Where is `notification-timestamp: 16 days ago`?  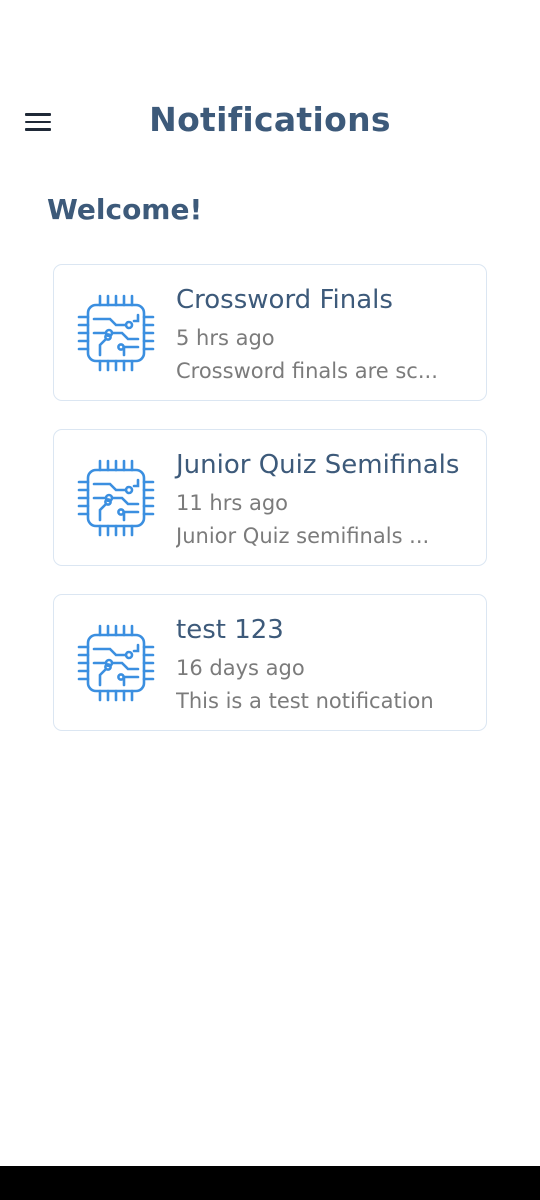
notification-timestamp: 16 days ago is located at coordinates (240, 668).